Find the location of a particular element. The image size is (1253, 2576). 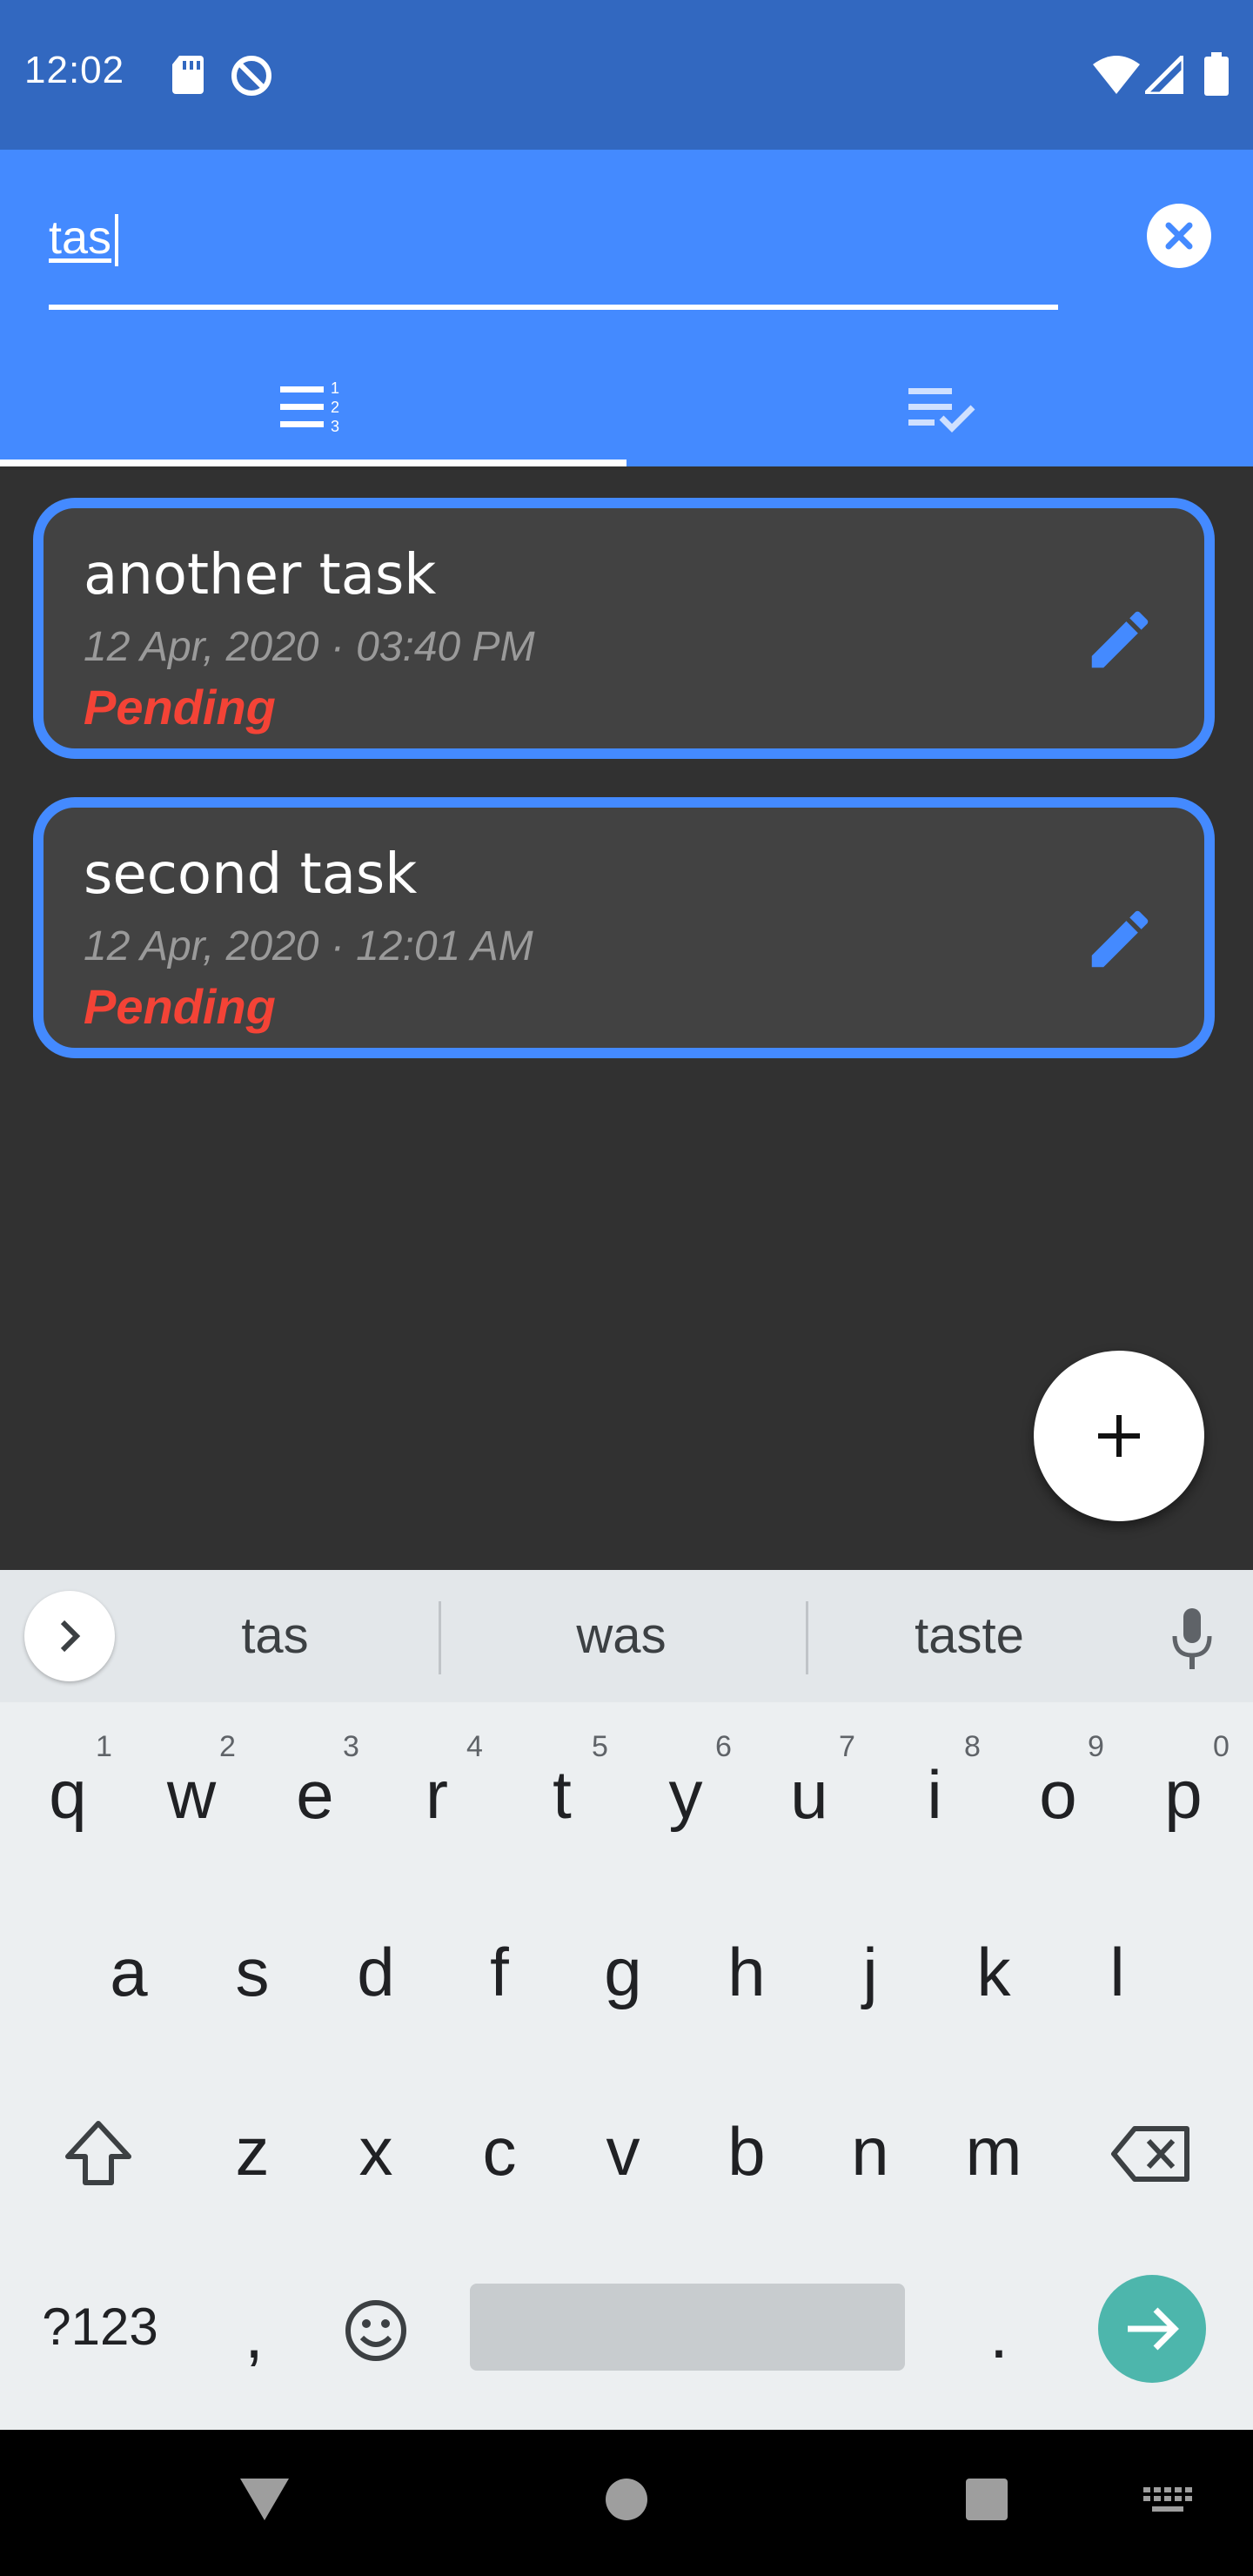

search-input: tas is located at coordinates (80, 238).